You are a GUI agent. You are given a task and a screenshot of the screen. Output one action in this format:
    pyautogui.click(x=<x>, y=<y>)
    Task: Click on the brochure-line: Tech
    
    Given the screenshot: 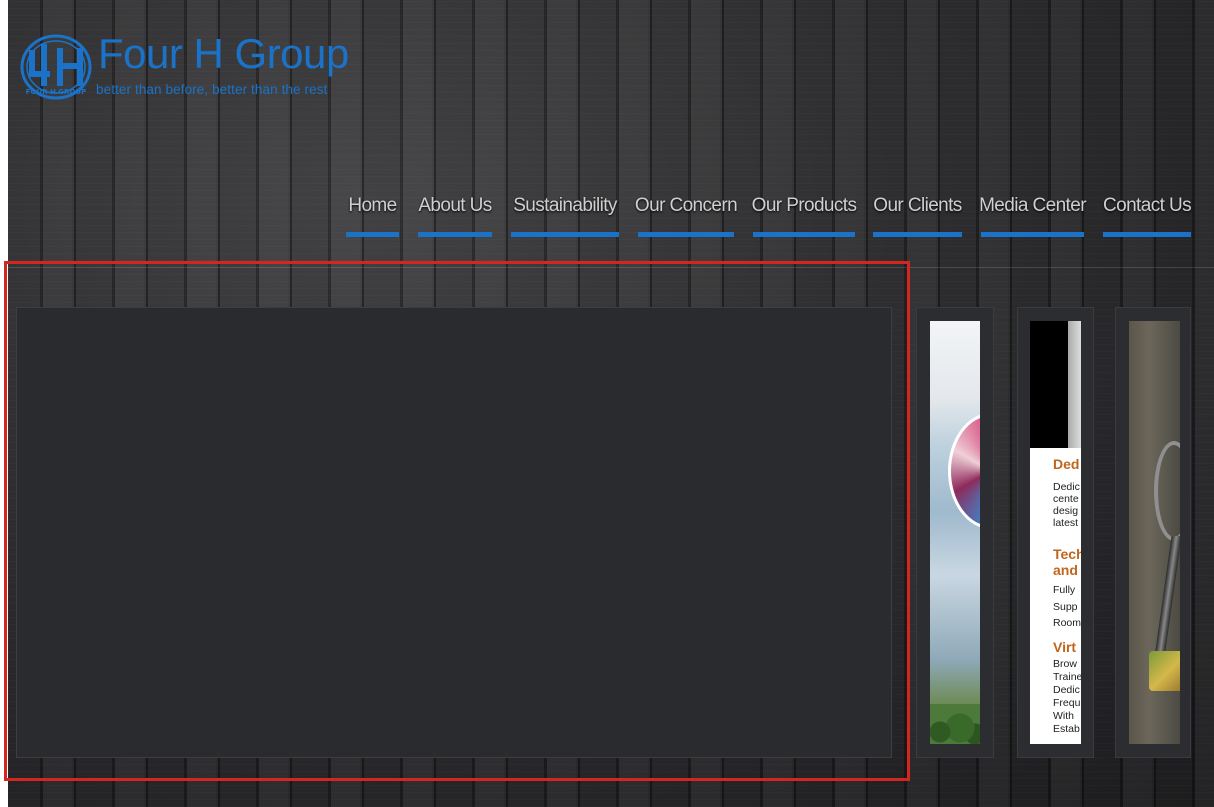 What is the action you would take?
    pyautogui.click(x=1067, y=554)
    